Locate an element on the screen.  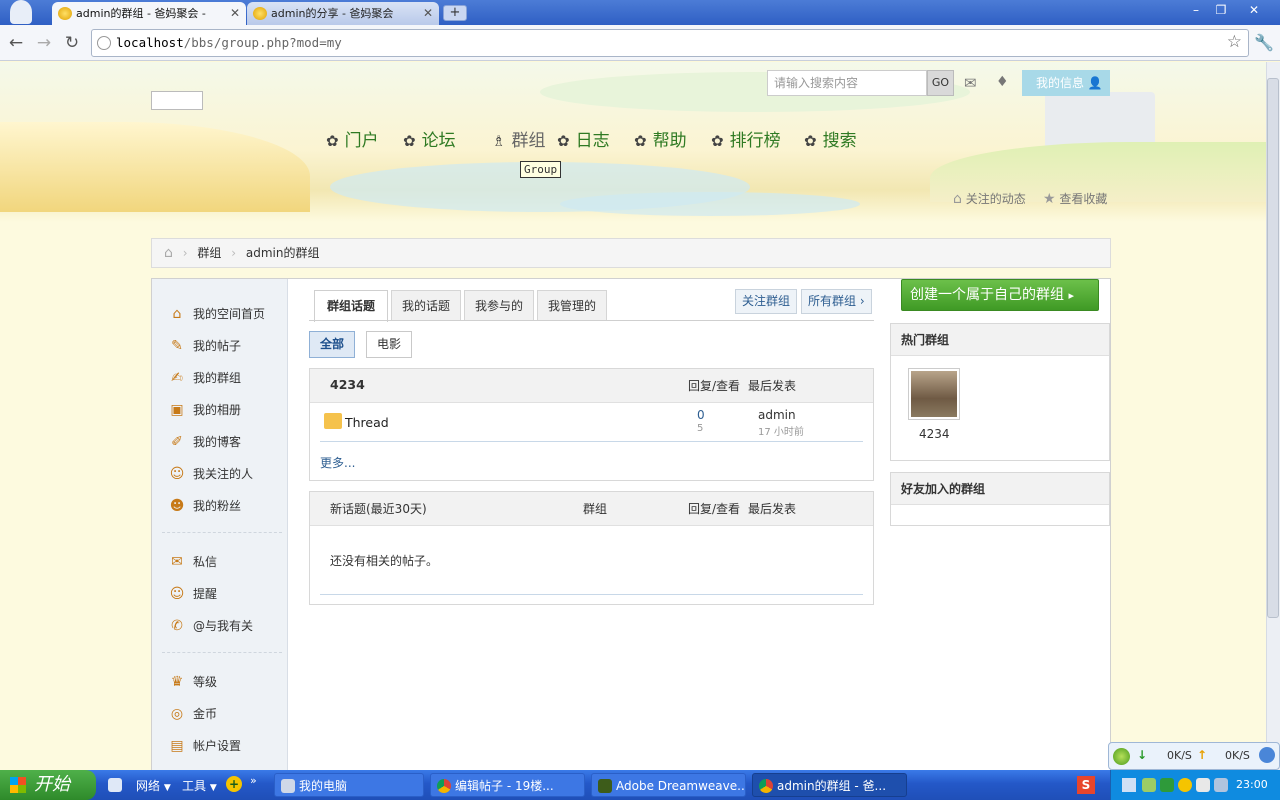
tab-participated: 我参与的 is located at coordinates (499, 305).